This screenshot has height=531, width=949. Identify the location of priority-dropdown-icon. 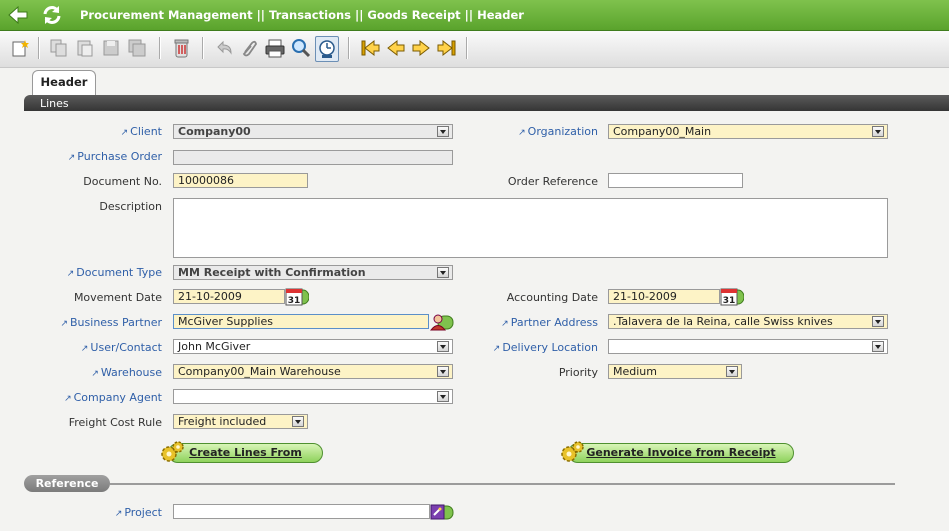
(732, 371).